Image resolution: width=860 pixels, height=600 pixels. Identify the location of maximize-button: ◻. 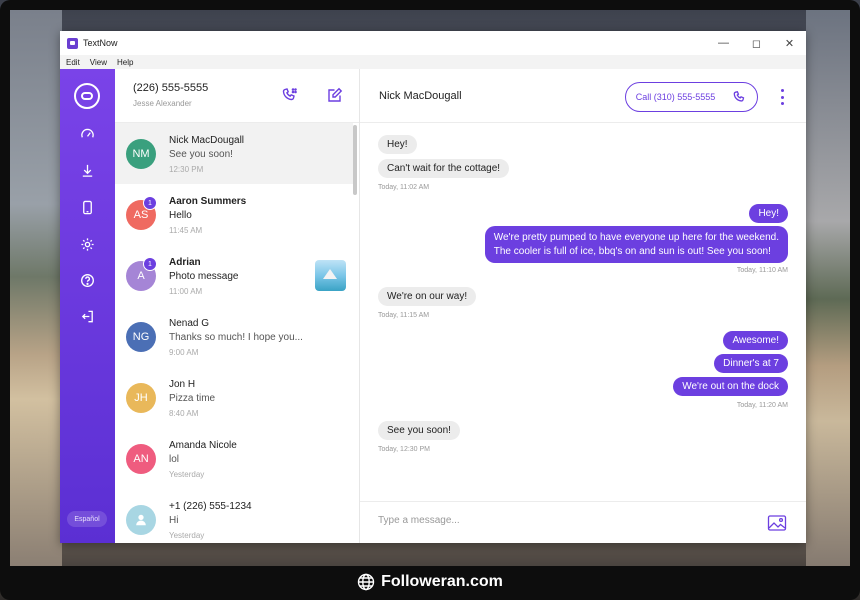
(756, 43).